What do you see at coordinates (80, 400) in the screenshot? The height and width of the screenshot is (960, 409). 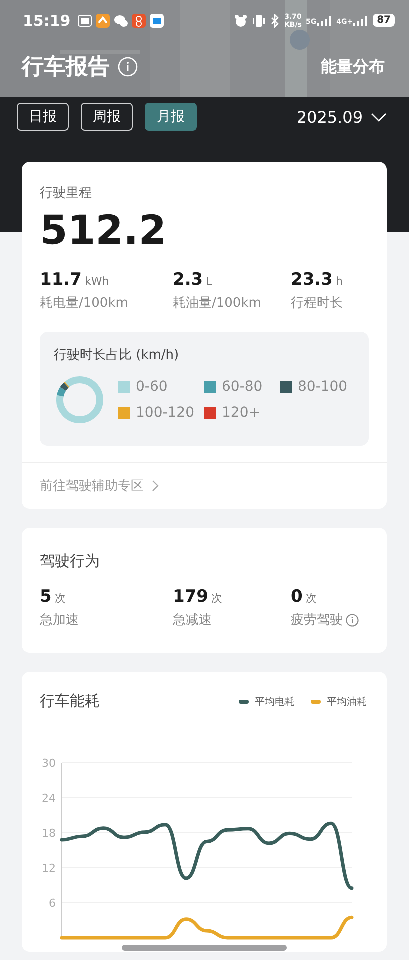 I see `donut-chart-drawing` at bounding box center [80, 400].